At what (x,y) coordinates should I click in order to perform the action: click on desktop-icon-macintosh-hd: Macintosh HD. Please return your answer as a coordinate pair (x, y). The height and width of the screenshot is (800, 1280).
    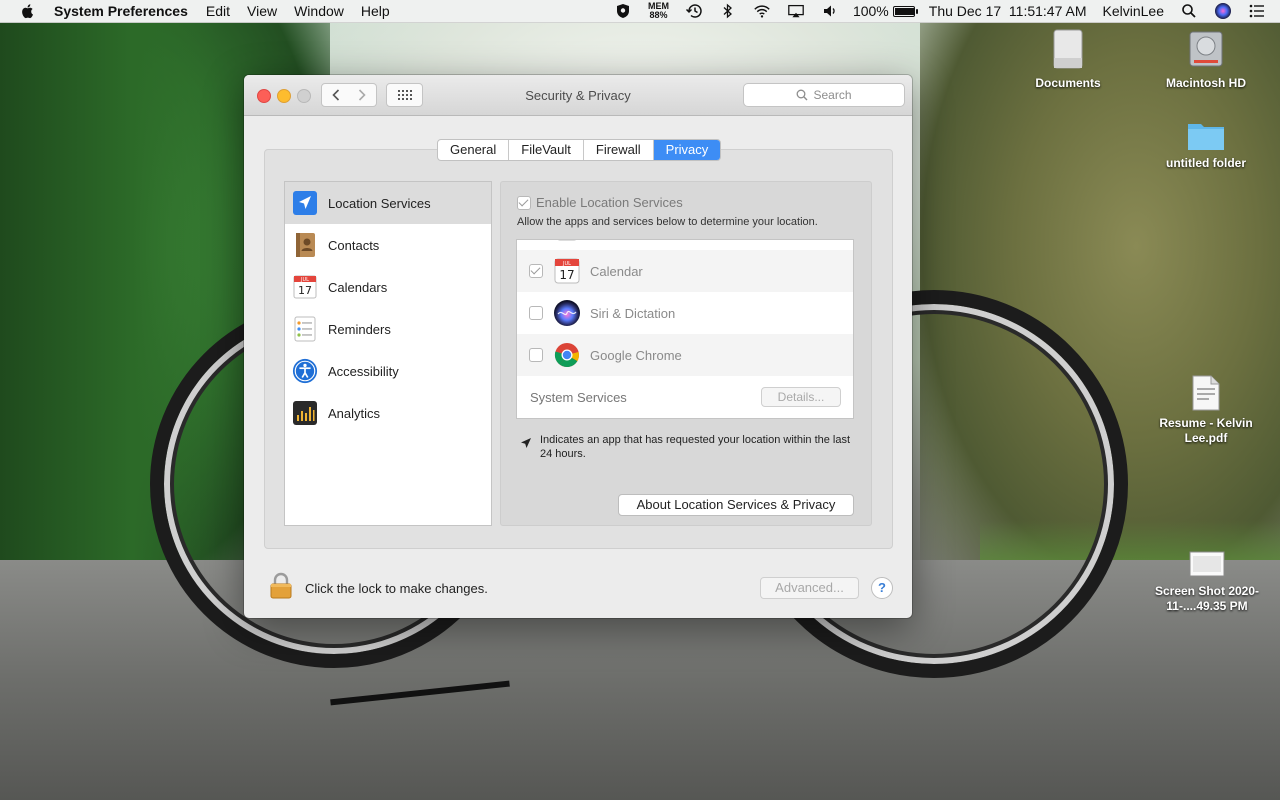
    Looking at the image, I should click on (1206, 59).